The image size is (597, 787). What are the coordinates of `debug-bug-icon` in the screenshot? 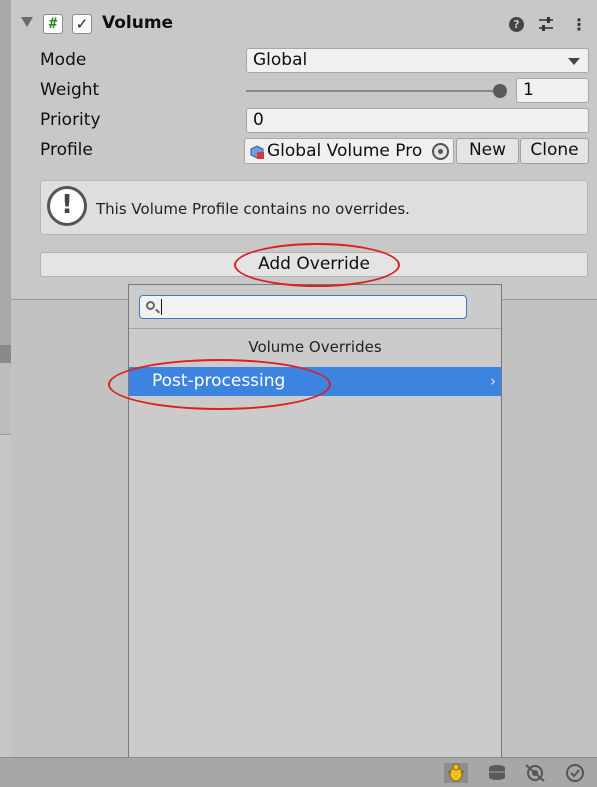 It's located at (456, 773).